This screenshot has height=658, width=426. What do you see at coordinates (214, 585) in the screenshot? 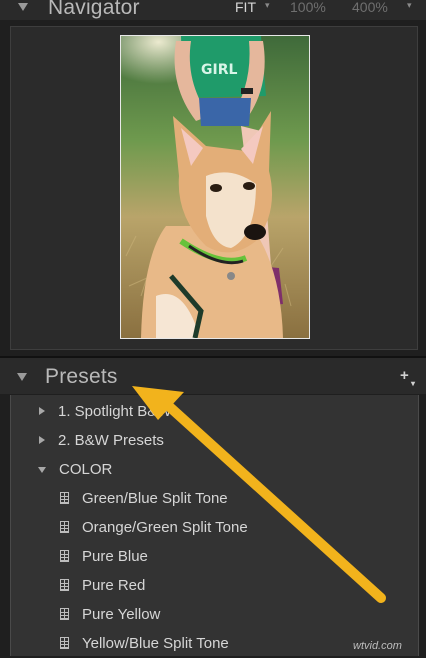
I see `preset-item: Pure Red` at bounding box center [214, 585].